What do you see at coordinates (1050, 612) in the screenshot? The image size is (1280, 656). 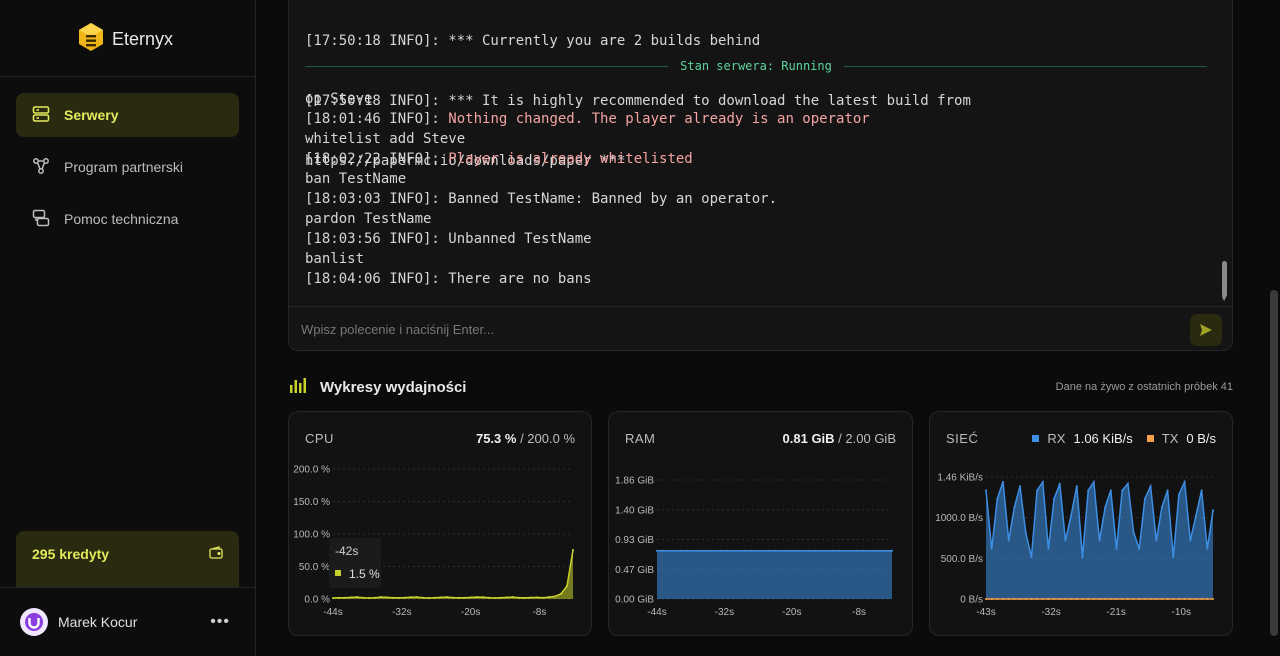 I see `x-tick-label: -32s` at bounding box center [1050, 612].